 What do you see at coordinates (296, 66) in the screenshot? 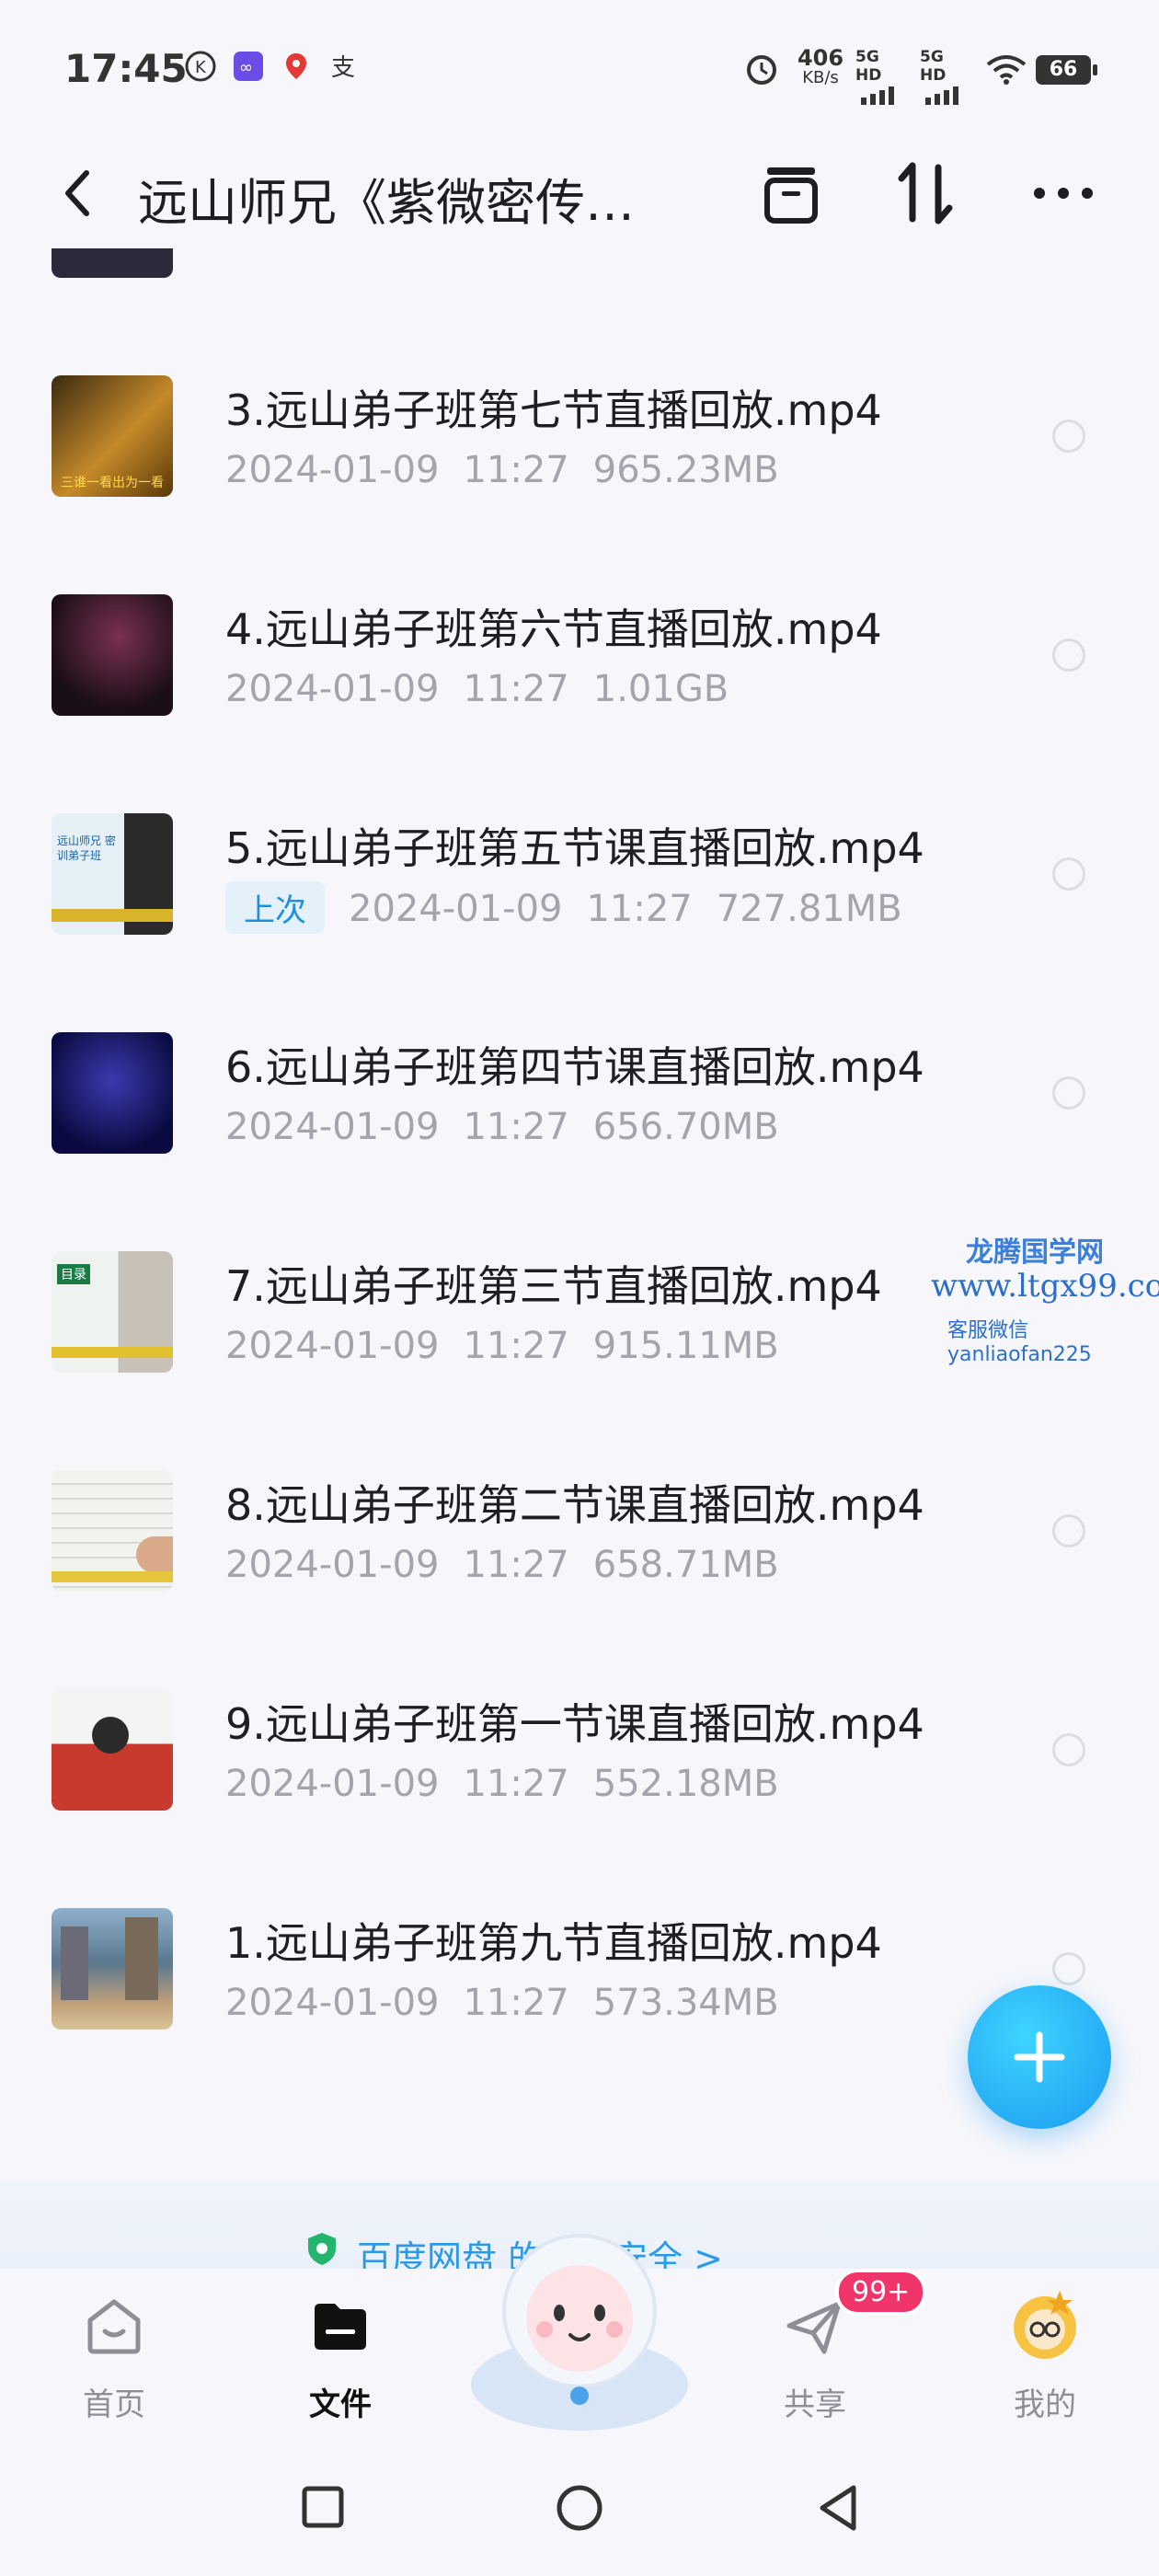
I see `map-pin-icon` at bounding box center [296, 66].